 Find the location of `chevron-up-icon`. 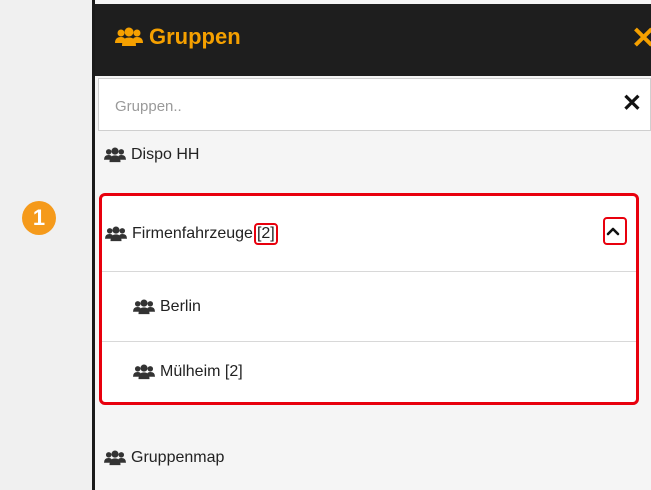

chevron-up-icon is located at coordinates (612, 231).